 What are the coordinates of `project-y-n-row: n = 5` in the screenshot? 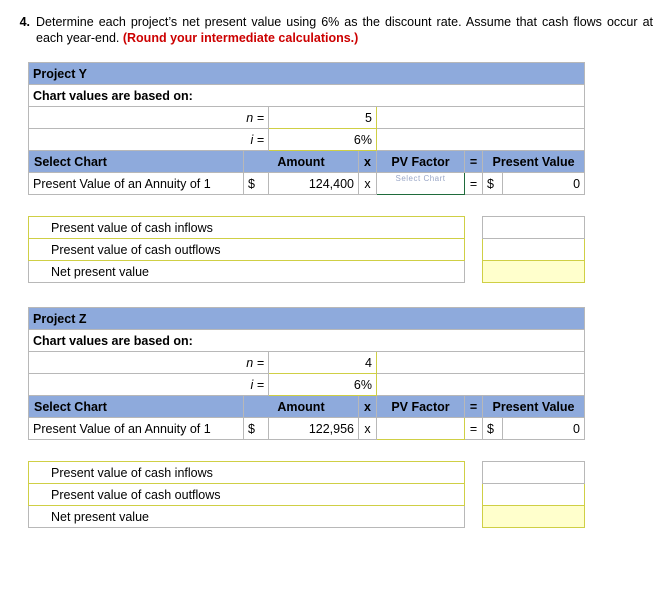 It's located at (307, 117).